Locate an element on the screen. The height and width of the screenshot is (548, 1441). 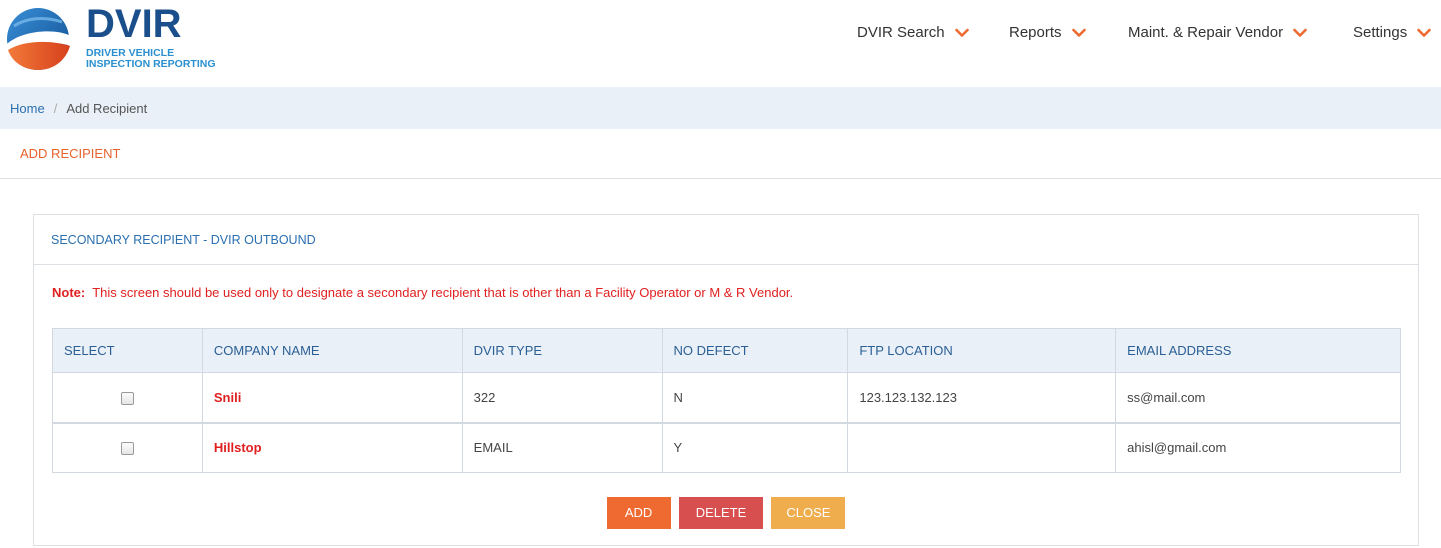
close-button: CLOSE is located at coordinates (808, 513).